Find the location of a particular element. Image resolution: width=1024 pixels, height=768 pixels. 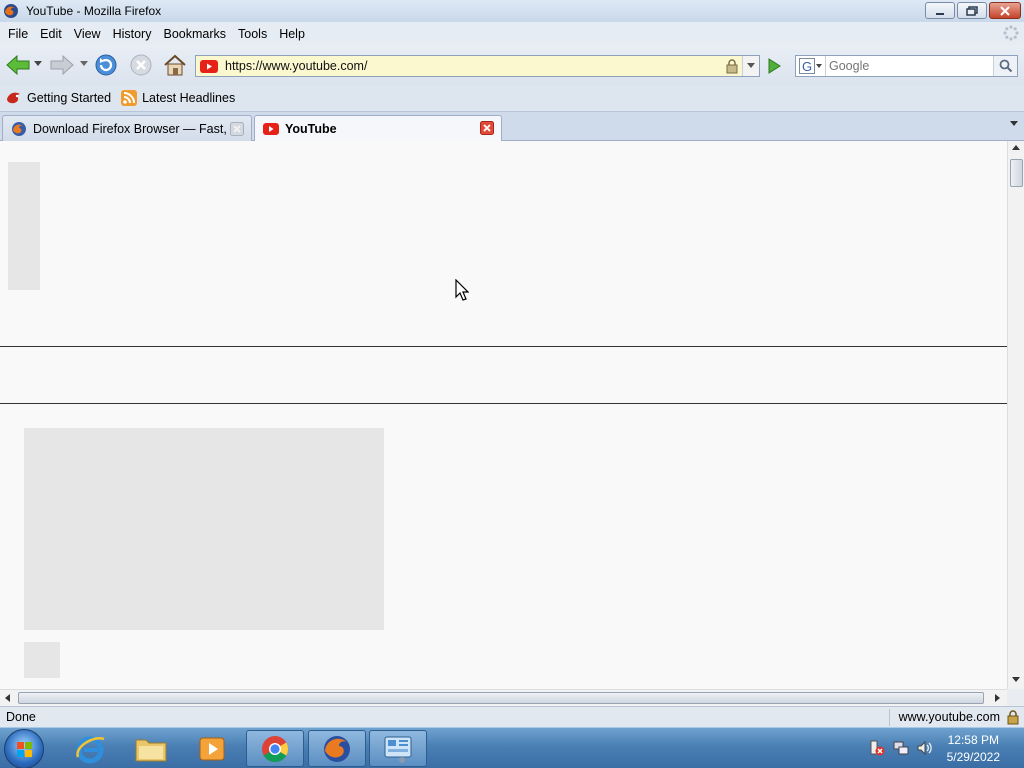

window-title: YouTube - Mozilla Firefox is located at coordinates (94, 11).